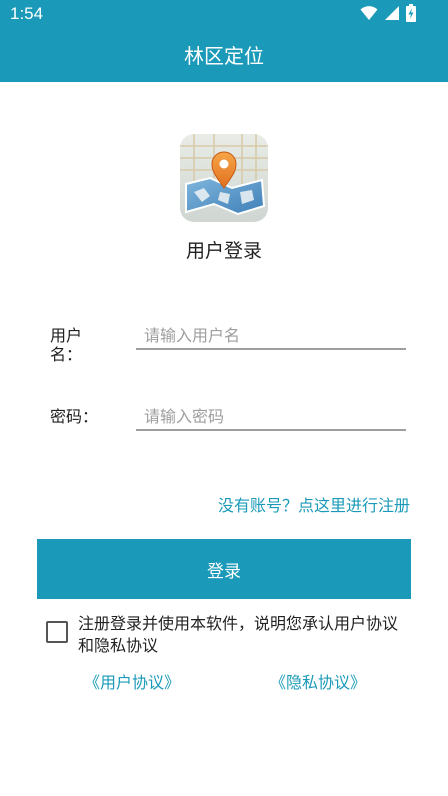  Describe the element at coordinates (271, 336) in the screenshot. I see `username-input` at that location.